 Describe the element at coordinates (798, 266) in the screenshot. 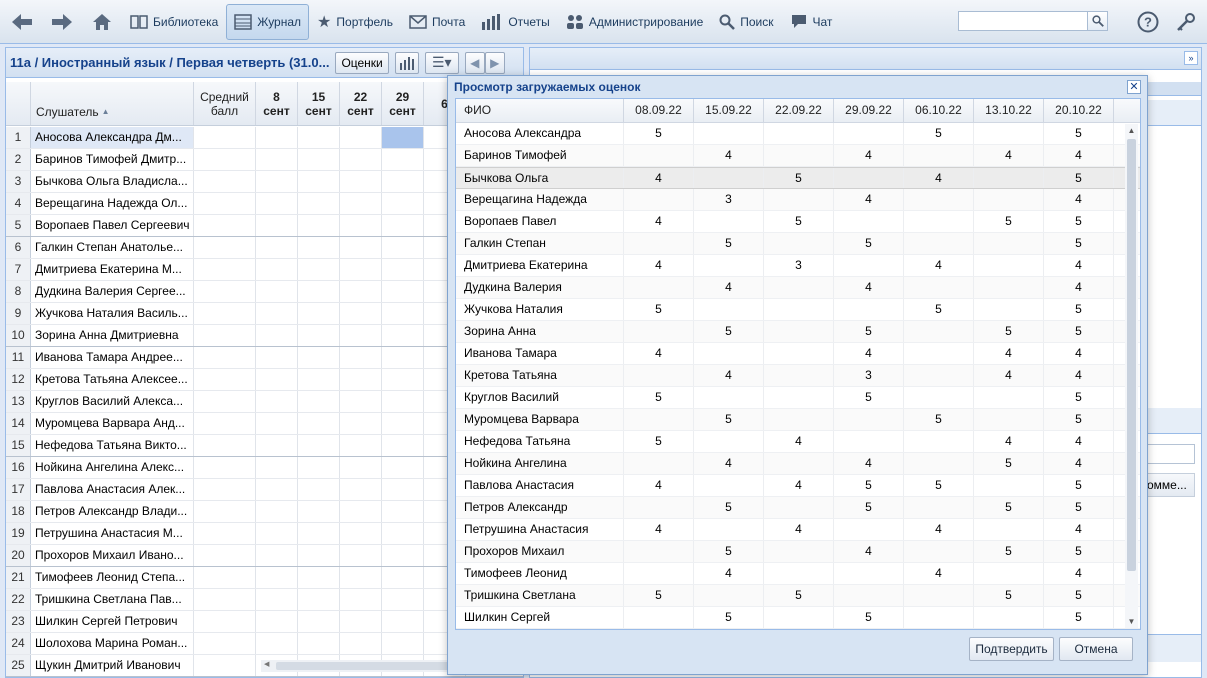

I see `table-row: Дмитриева Екатерина 4 3 4 4` at that location.